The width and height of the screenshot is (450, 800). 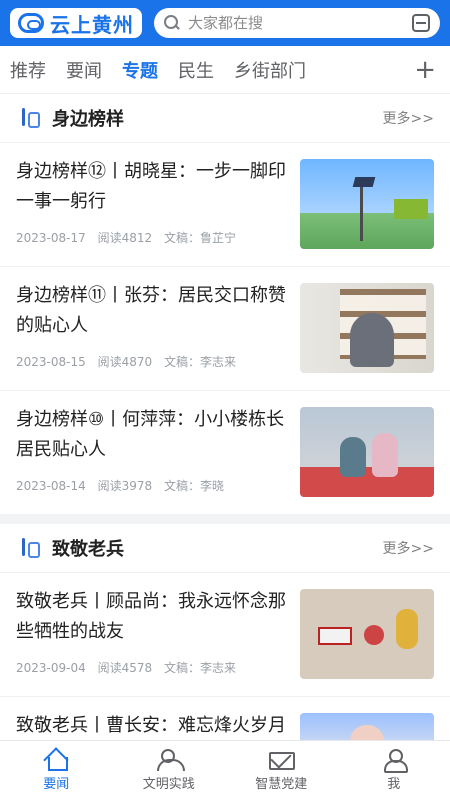 What do you see at coordinates (152, 311) in the screenshot?
I see `article-title: 身边榜样⑪丨张芬：居民交口称赞的贴心人` at bounding box center [152, 311].